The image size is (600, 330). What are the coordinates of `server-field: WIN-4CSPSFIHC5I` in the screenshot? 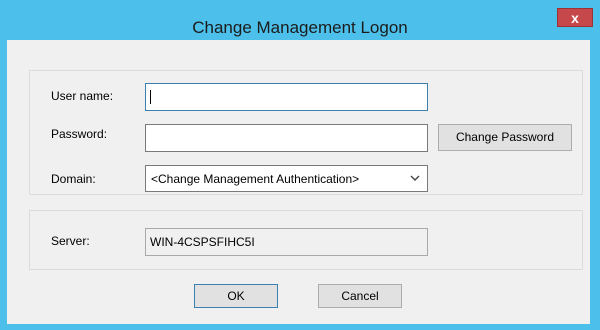 It's located at (286, 242).